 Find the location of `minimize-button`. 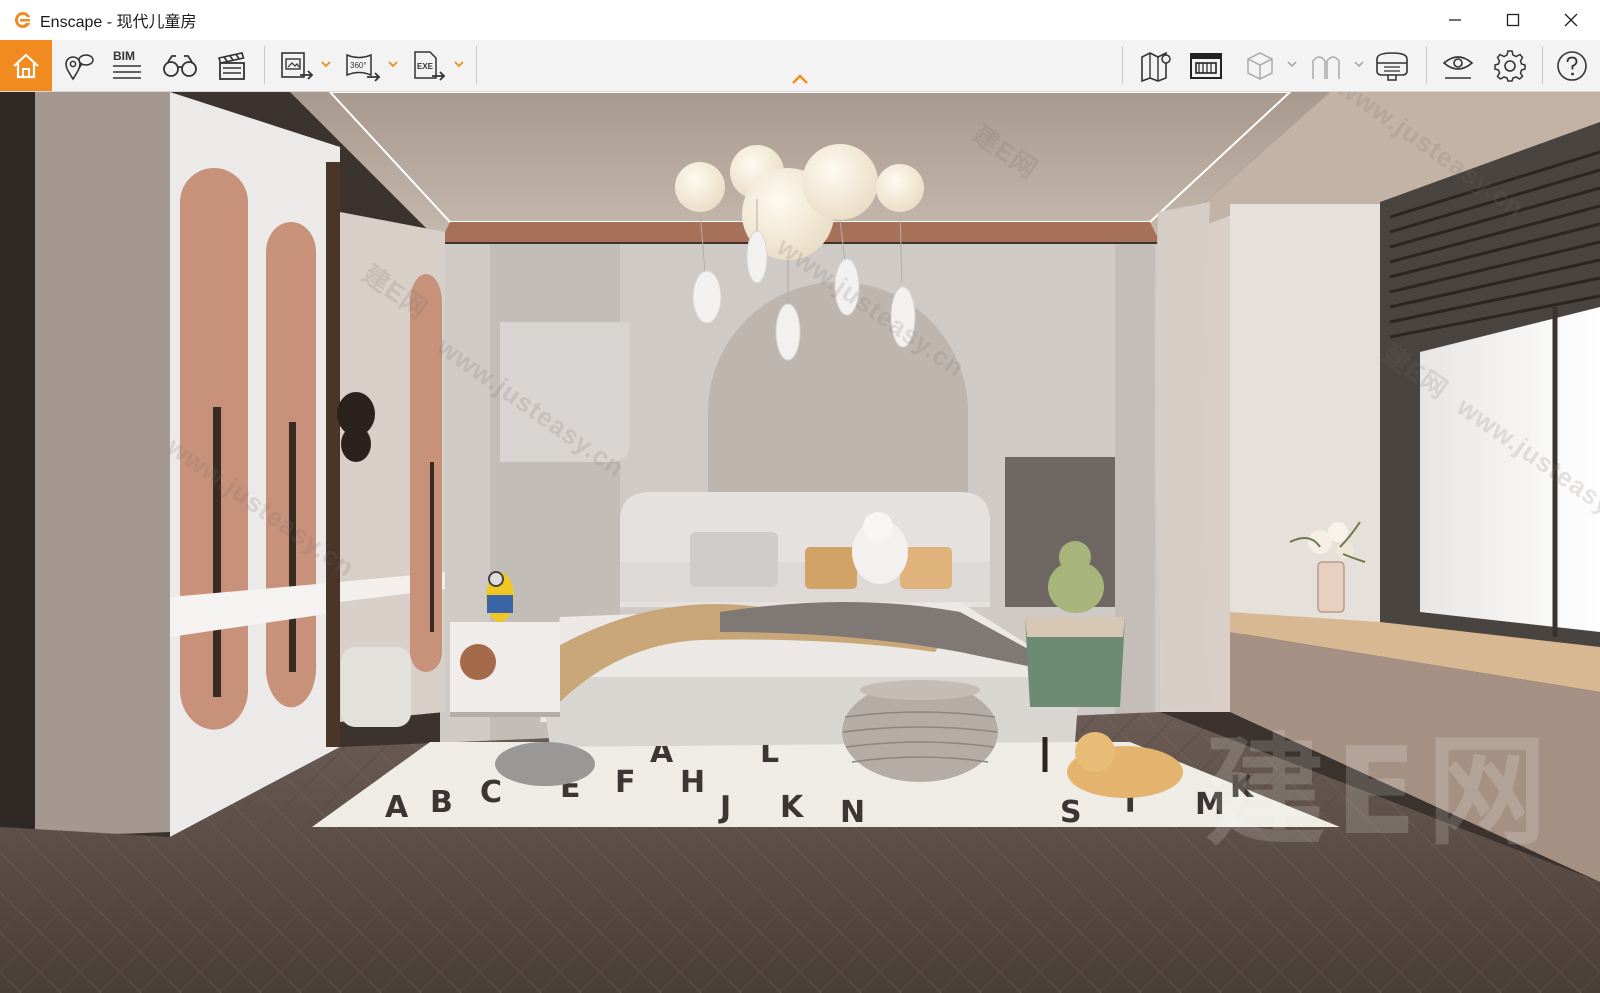

minimize-button is located at coordinates (1455, 20).